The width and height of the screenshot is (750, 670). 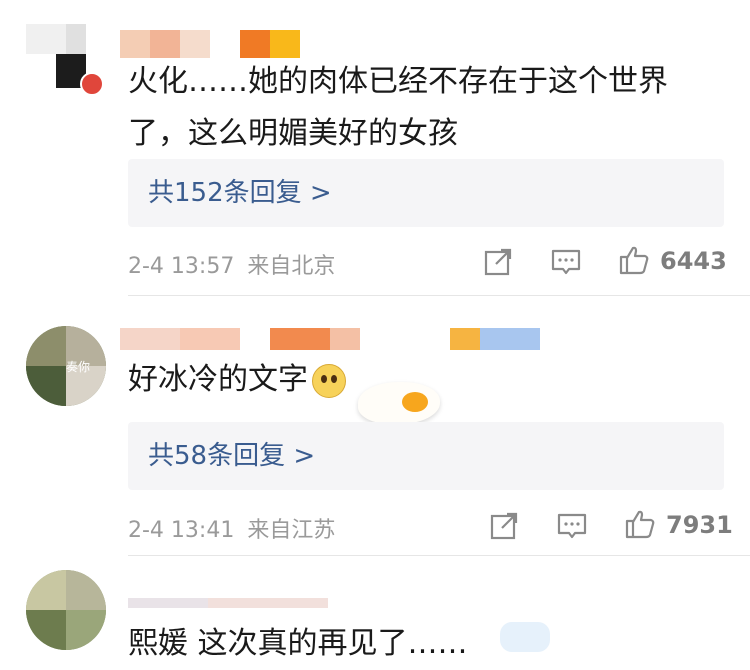 I want to click on timestamp: 2-4 13:41, so click(x=181, y=530).